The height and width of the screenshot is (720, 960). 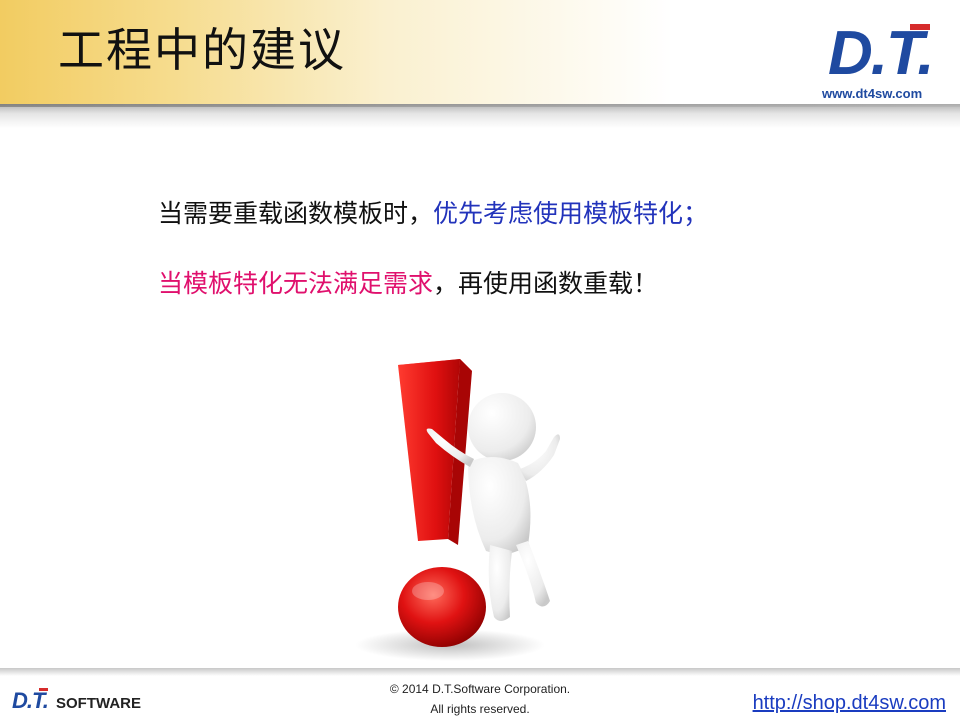 I want to click on exclamation-figure-icon, so click(x=457, y=510).